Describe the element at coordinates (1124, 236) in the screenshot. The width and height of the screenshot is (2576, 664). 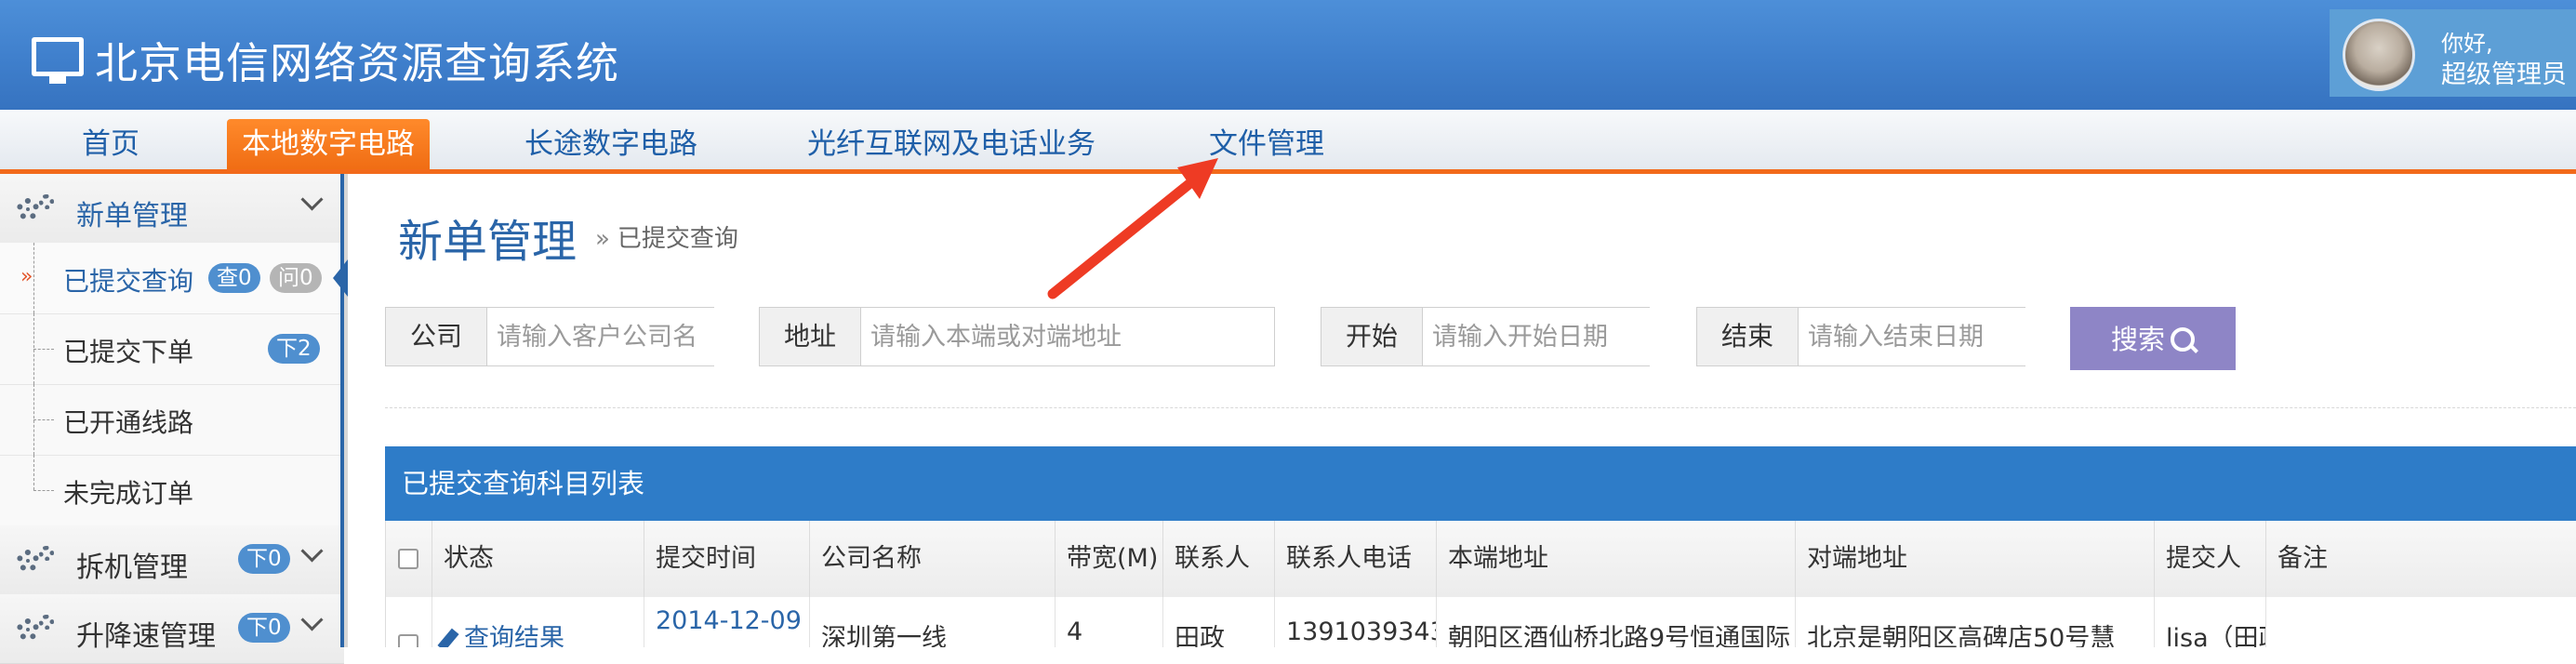
I see `annotation-arrow-shaft` at that location.